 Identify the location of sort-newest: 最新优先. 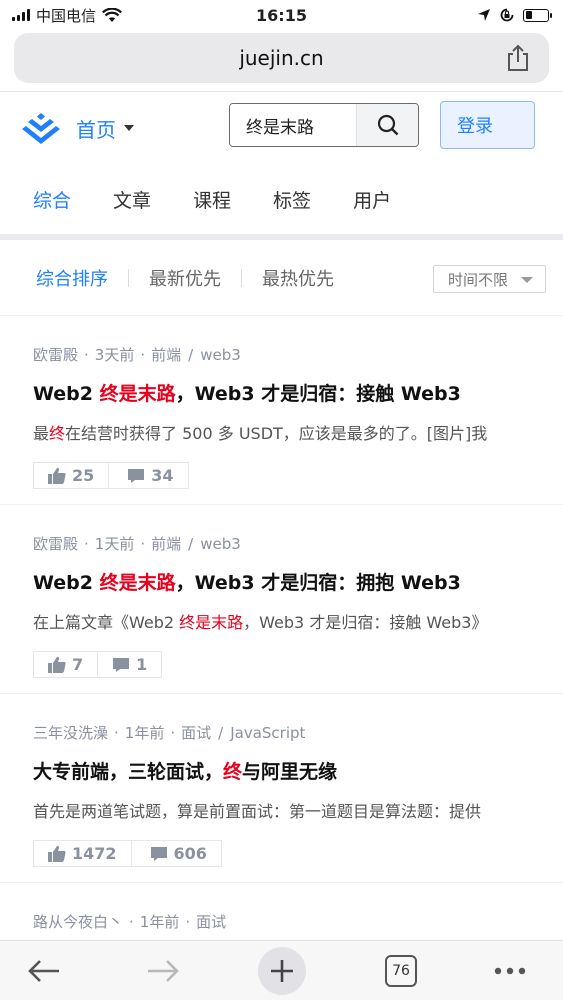
(185, 278).